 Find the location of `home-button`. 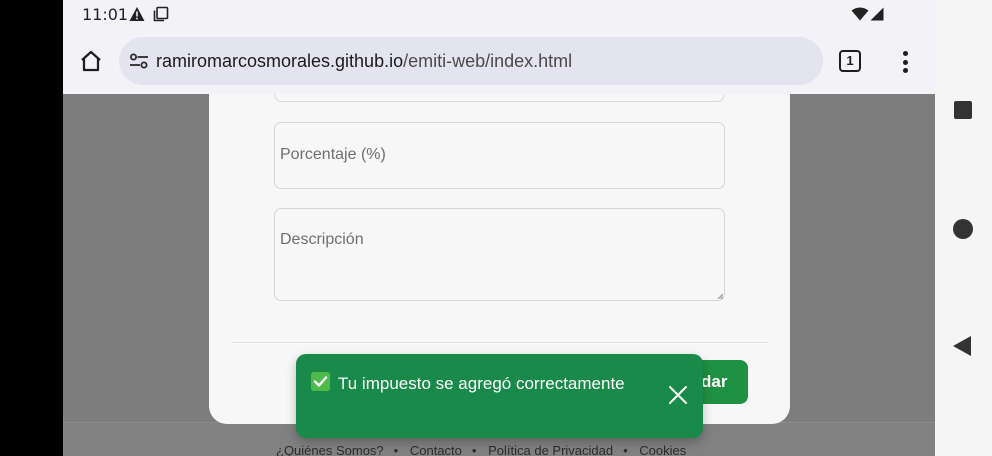

home-button is located at coordinates (91, 61).